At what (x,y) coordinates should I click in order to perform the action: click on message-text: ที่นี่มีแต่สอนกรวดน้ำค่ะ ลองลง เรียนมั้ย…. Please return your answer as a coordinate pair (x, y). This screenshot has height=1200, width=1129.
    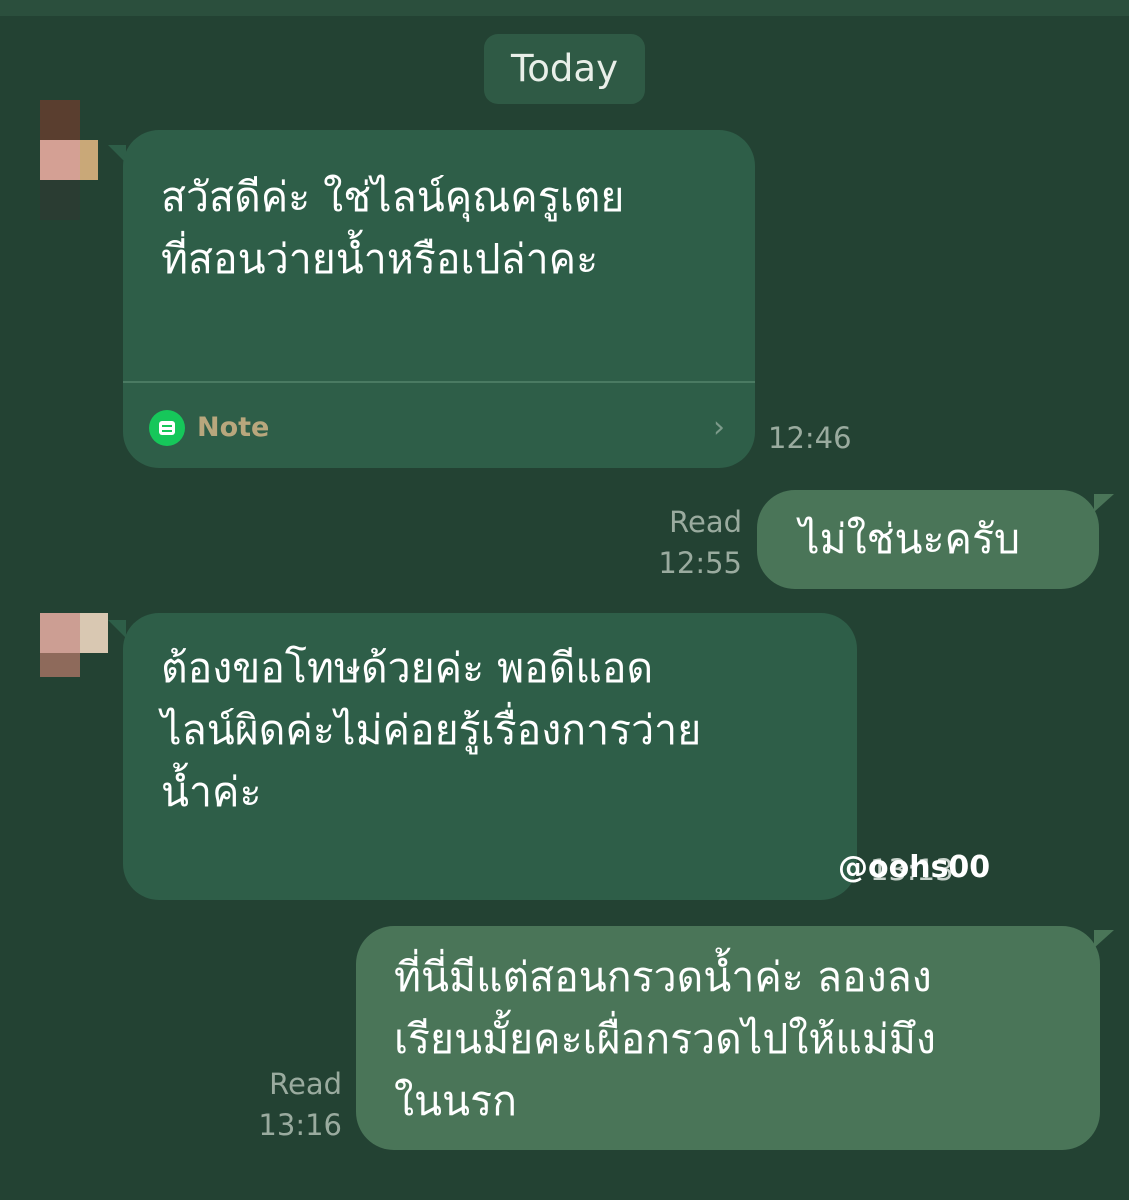
    Looking at the image, I should click on (665, 1039).